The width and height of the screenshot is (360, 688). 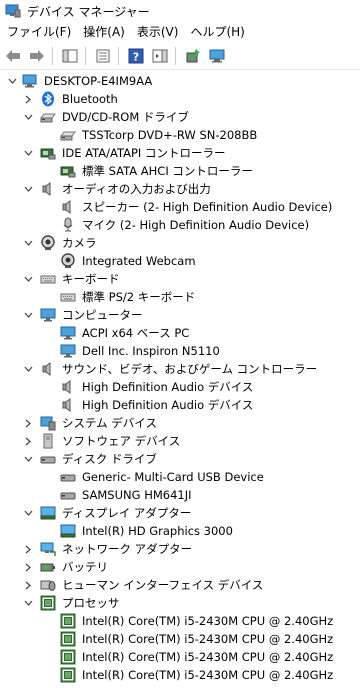 What do you see at coordinates (180, 117) in the screenshot?
I see `tree-category: DVD/CD-ROM ドライブ` at bounding box center [180, 117].